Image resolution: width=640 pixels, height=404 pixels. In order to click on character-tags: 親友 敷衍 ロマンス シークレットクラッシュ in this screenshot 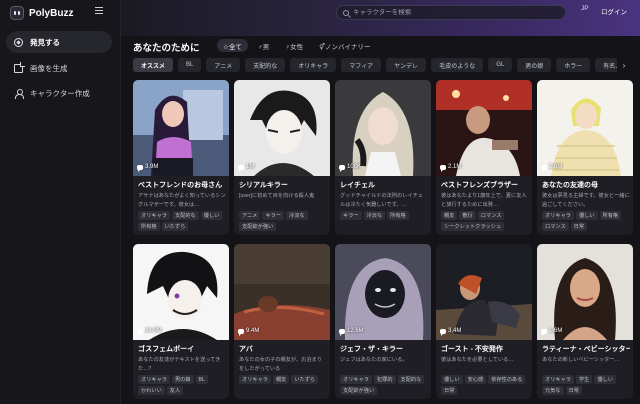, I will do `click(485, 221)`.